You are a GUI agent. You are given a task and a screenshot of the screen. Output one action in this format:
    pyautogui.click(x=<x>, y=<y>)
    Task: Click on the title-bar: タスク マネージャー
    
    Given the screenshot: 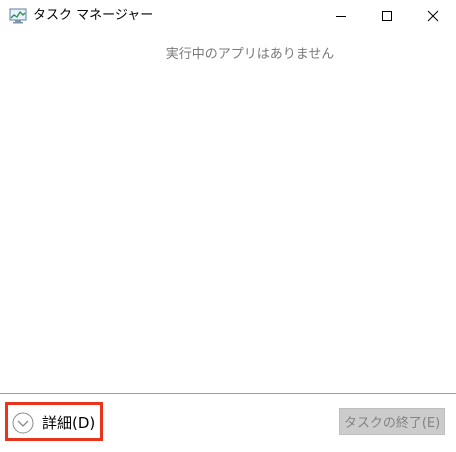 What is the action you would take?
    pyautogui.click(x=228, y=16)
    